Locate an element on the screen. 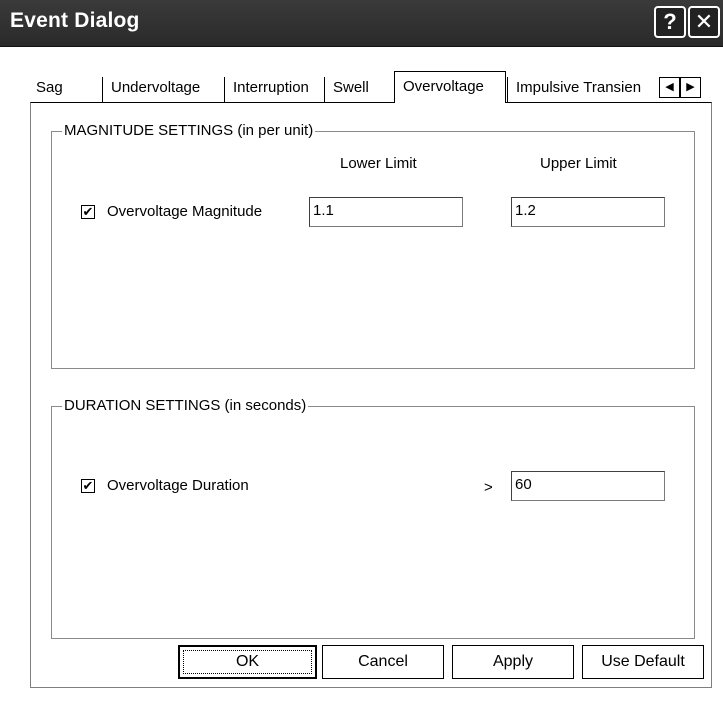 The height and width of the screenshot is (725, 723). ok-button-label: OK is located at coordinates (247, 661).